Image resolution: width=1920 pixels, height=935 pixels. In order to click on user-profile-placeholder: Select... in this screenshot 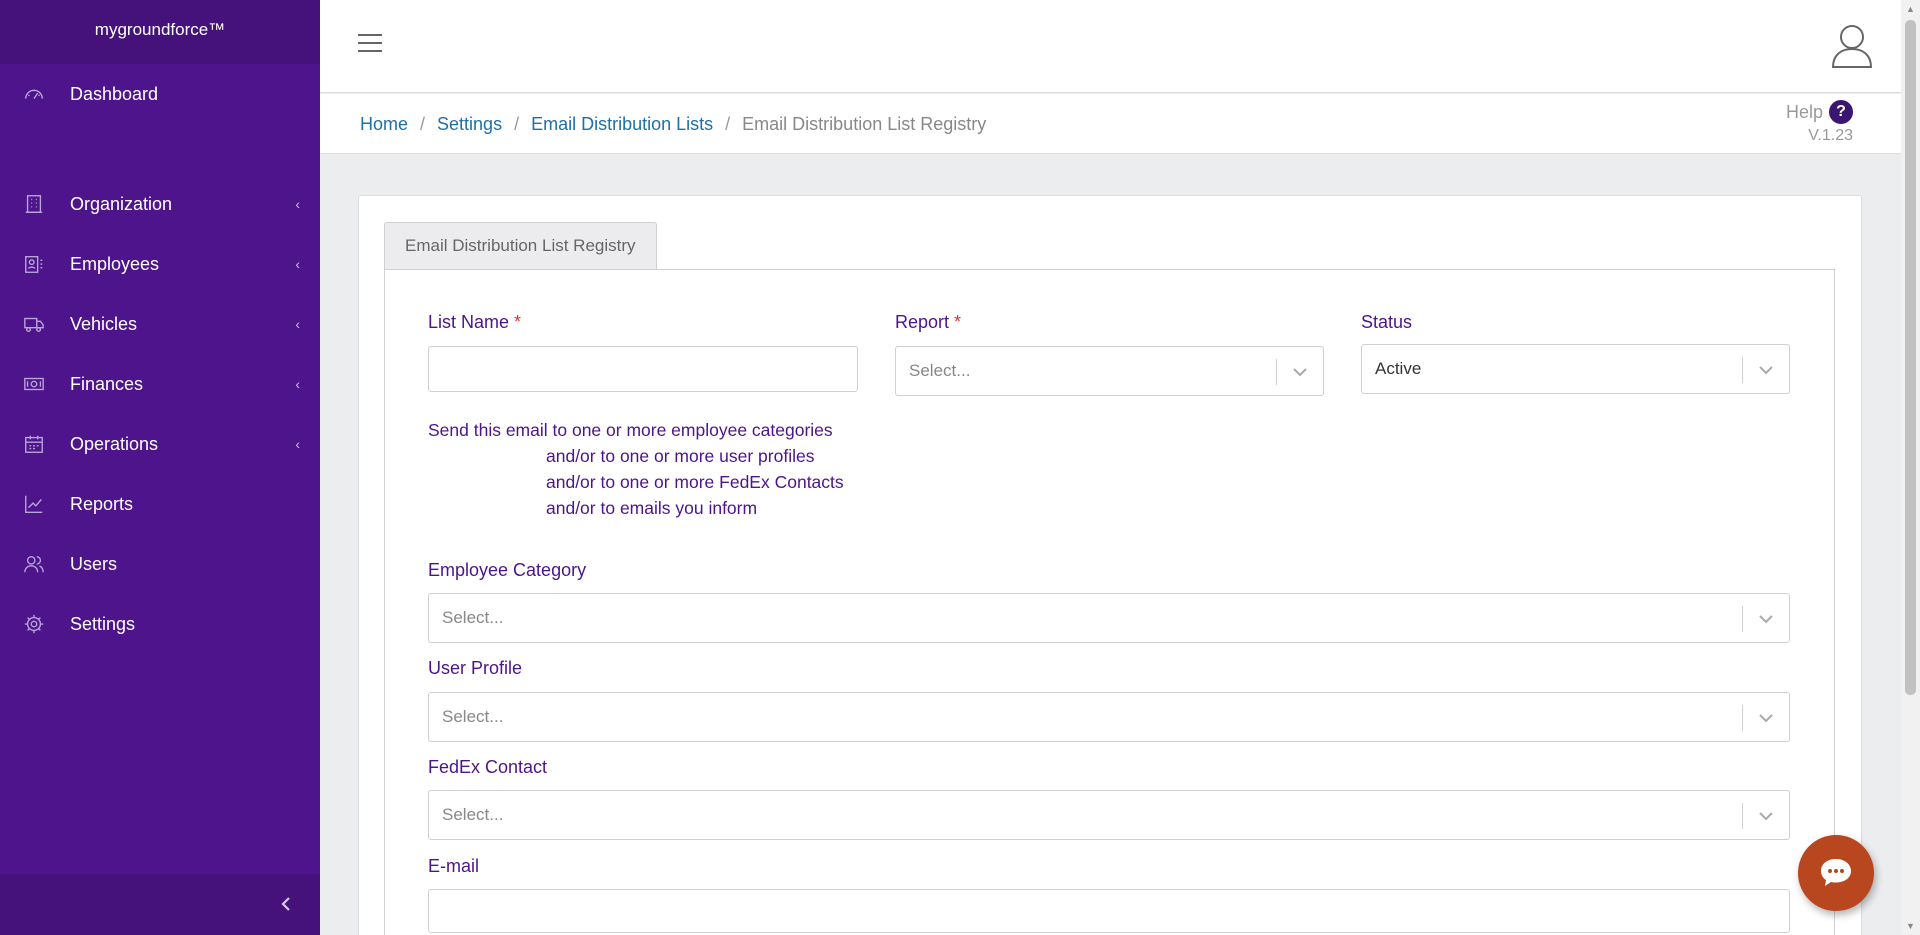, I will do `click(473, 716)`.